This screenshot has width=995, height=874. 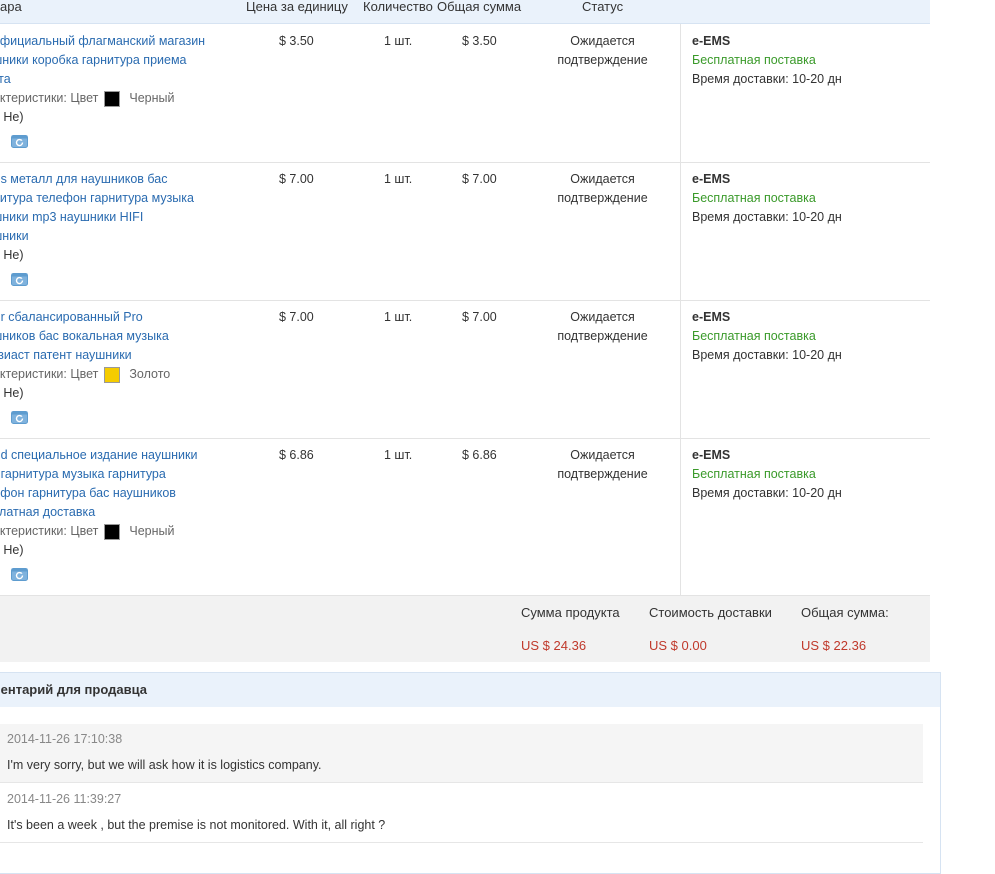 What do you see at coordinates (65, 739) in the screenshot?
I see `comment-timestamp: 2014-11-26 17:10:38` at bounding box center [65, 739].